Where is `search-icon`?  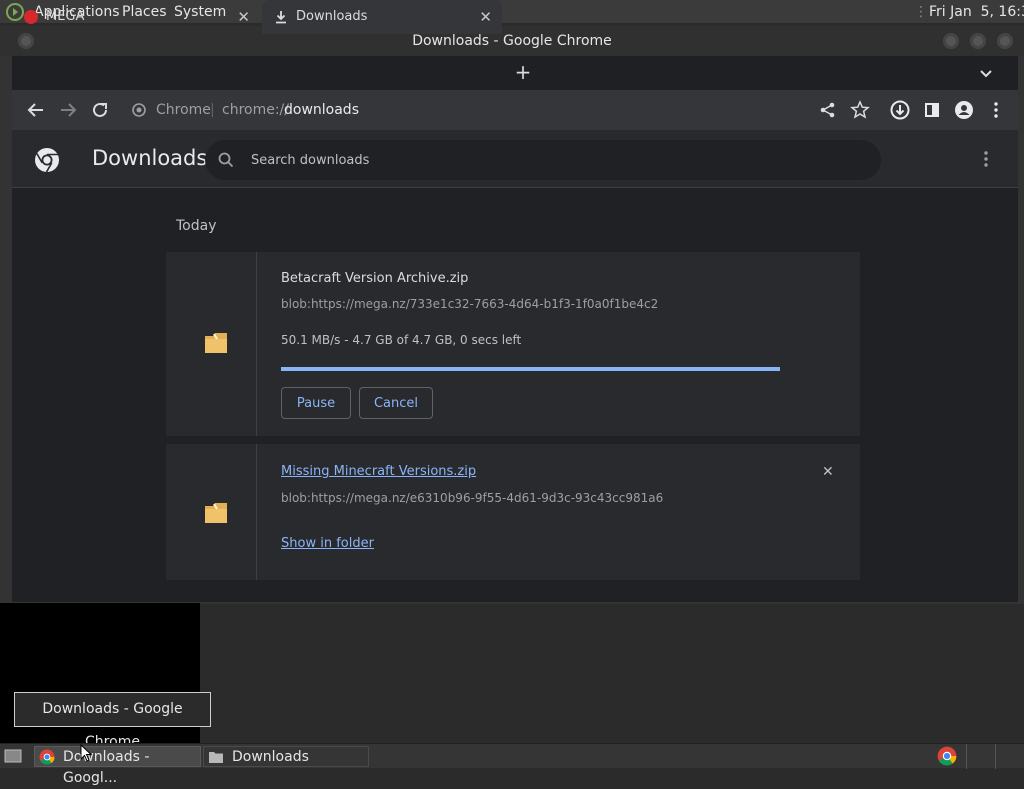
search-icon is located at coordinates (226, 160).